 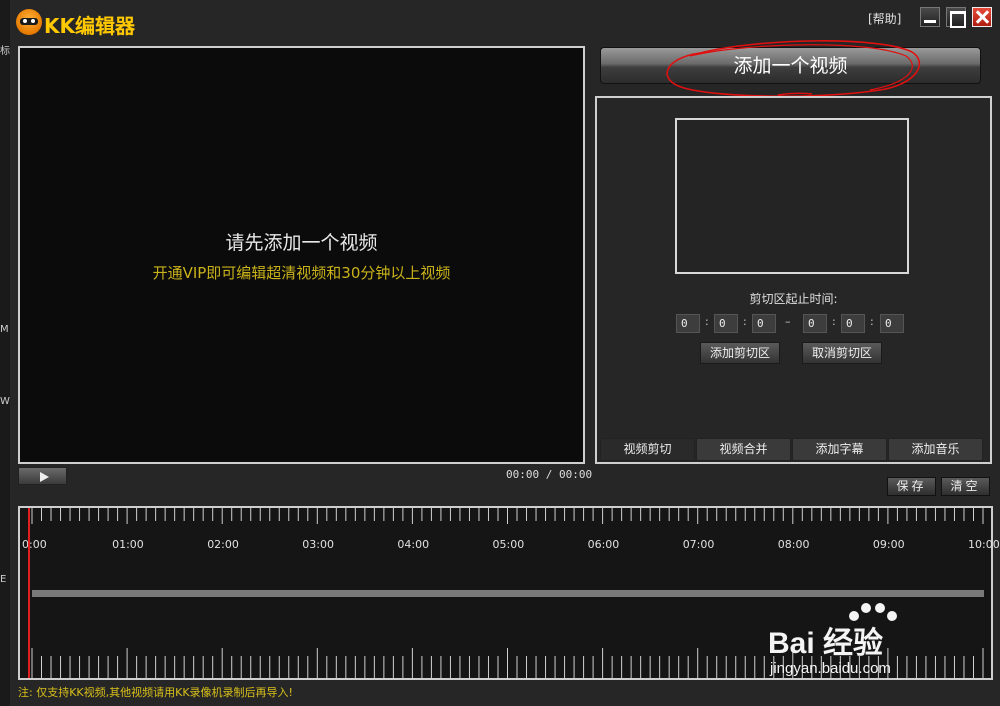 What do you see at coordinates (888, 544) in the screenshot?
I see `timeline-tick-label: 09:00` at bounding box center [888, 544].